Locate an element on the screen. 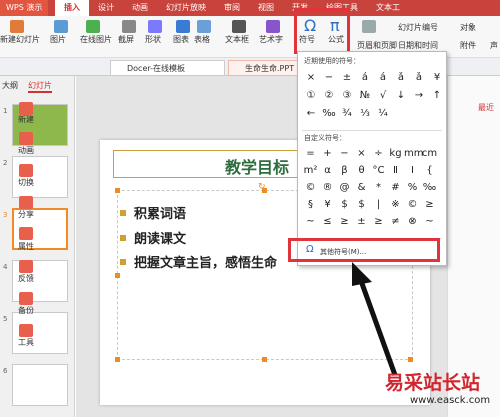 This screenshot has height=417, width=500. annotation-arrow is located at coordinates (375, 319).